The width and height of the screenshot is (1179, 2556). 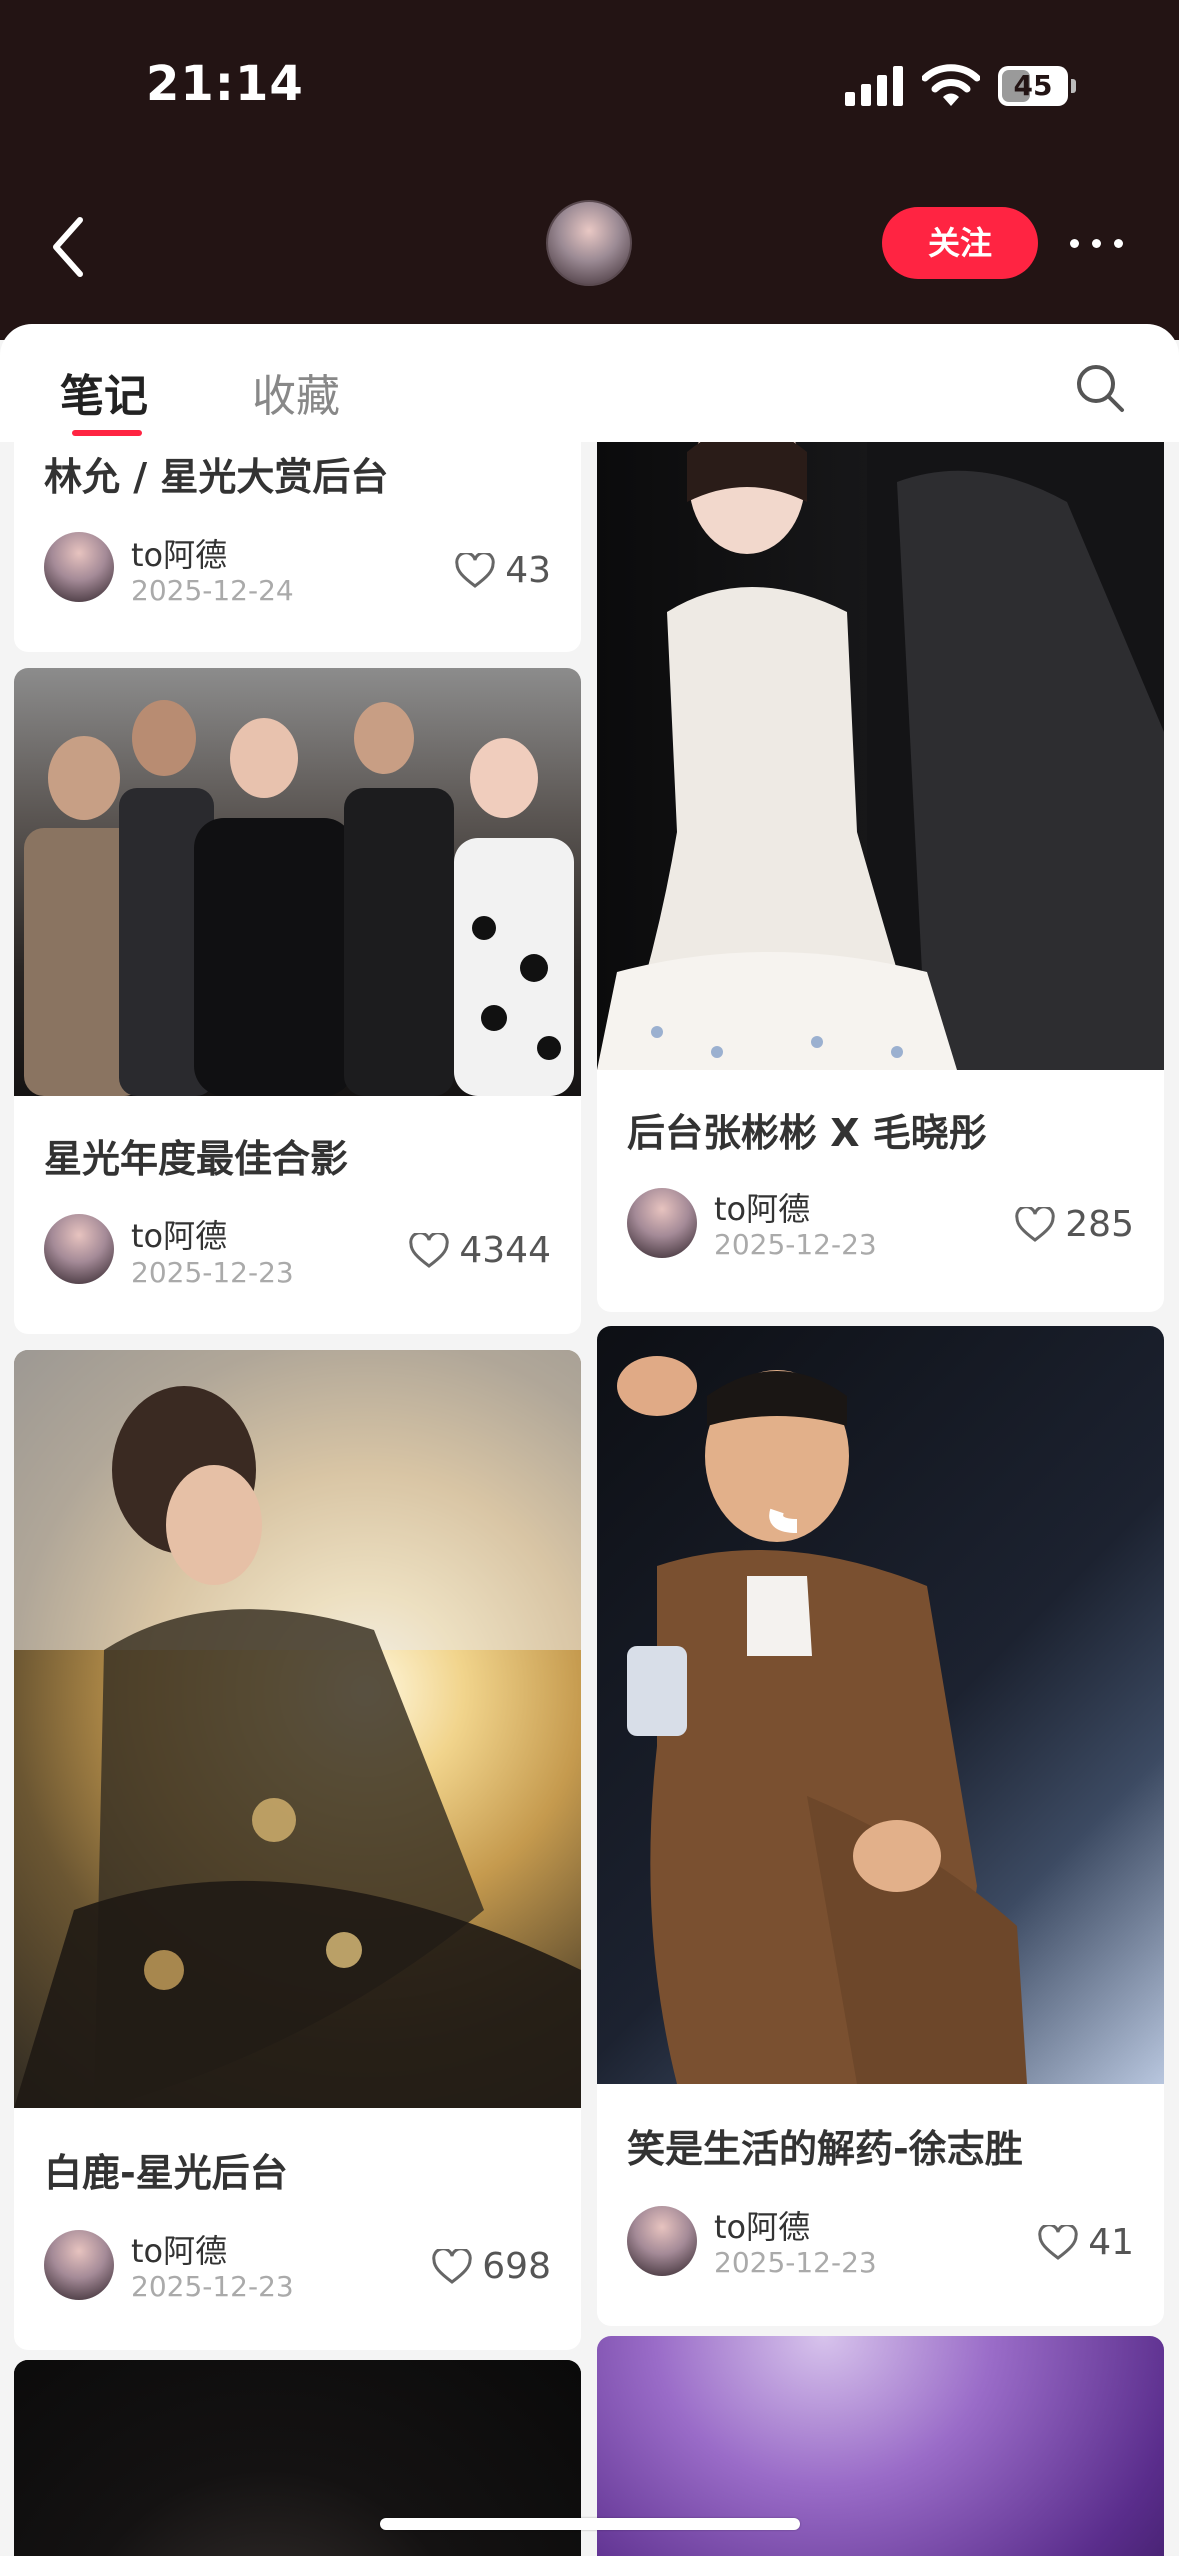 I want to click on like-button: 698, so click(x=491, y=2266).